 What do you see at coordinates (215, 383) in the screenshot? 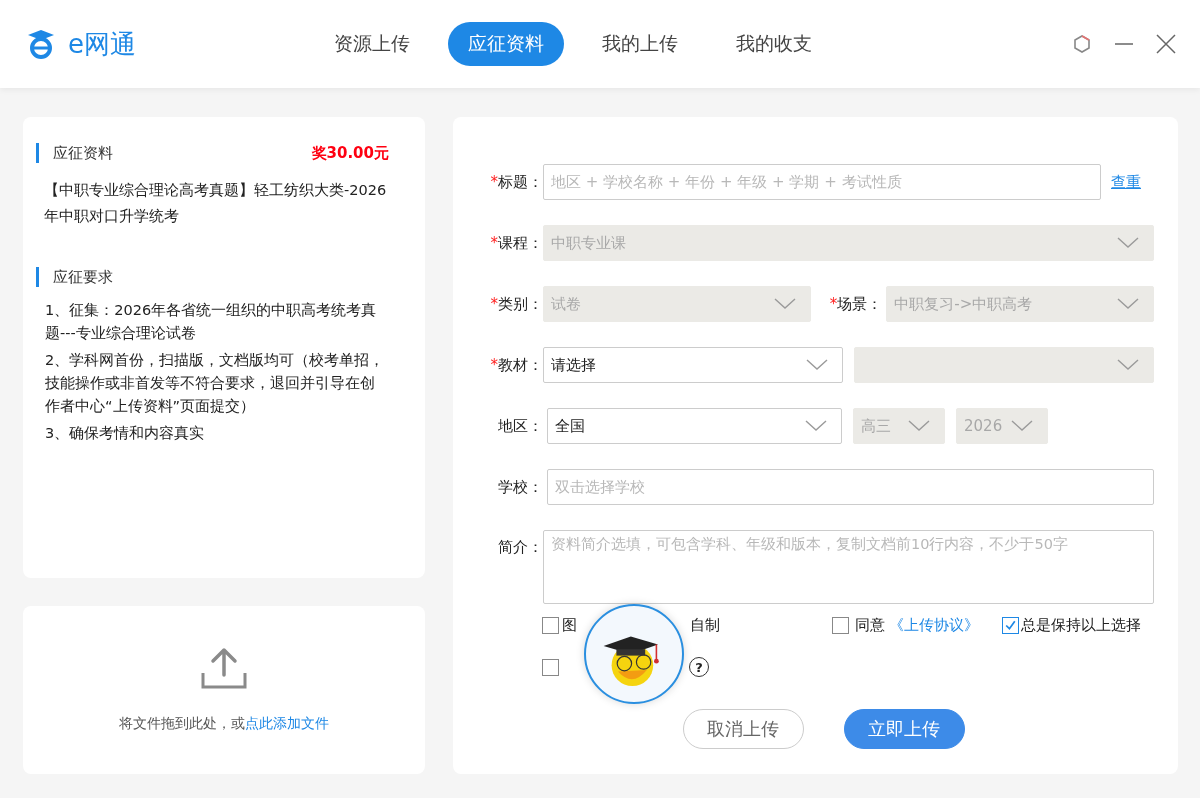
I see `requirement-text: 2、学科网首份，扫描版，文档版均可（校考单招，技能操作或非首发等不符合要求，退回并引导在创作者中心“上传资料”页面提交）` at bounding box center [215, 383].